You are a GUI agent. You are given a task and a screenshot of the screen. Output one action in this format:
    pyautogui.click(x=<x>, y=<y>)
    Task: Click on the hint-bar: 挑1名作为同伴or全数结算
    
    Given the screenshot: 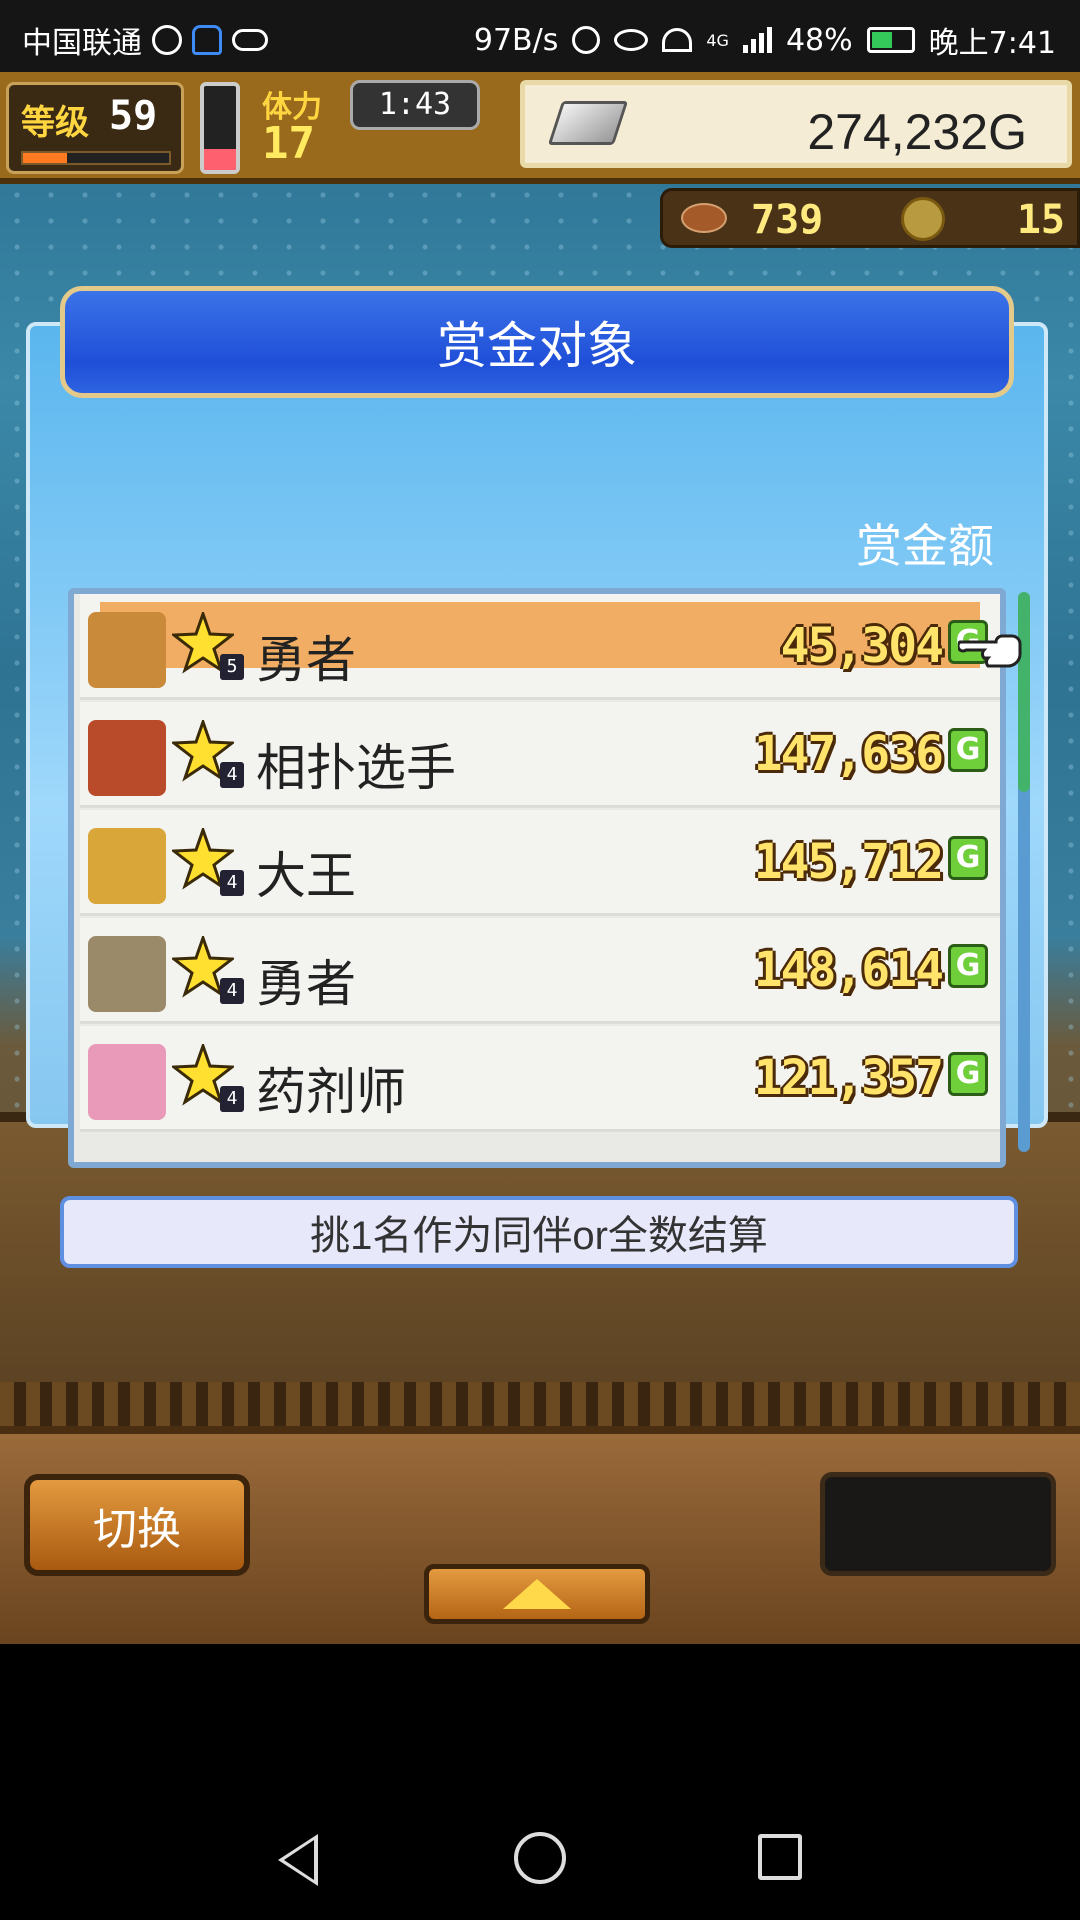 What is the action you would take?
    pyautogui.click(x=539, y=1232)
    